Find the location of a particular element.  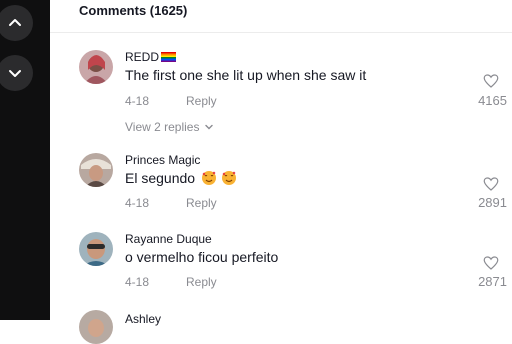

like-count: 4165 is located at coordinates (492, 100).